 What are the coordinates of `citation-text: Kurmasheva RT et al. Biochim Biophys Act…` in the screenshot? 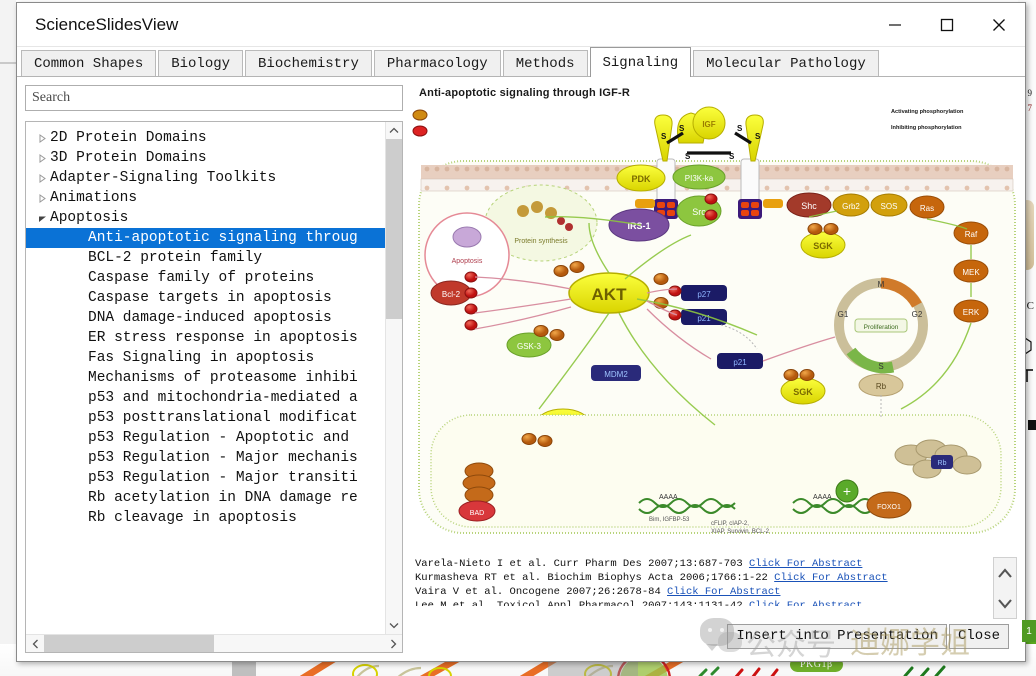 It's located at (595, 578).